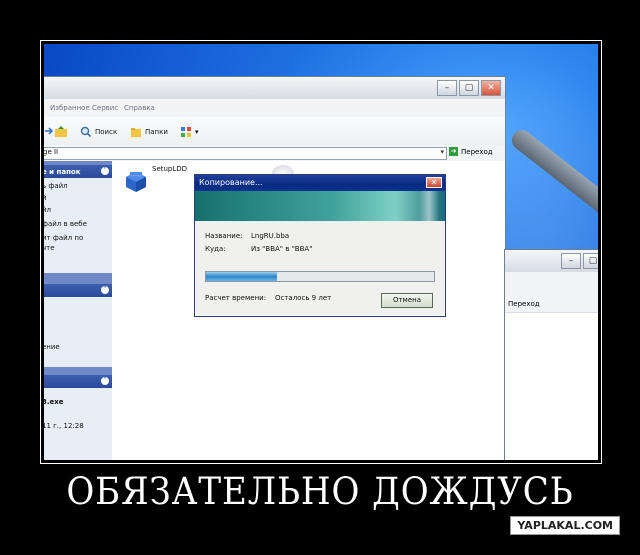 The image size is (640, 555). I want to click on go-arrow-icon: ➜, so click(453, 151).